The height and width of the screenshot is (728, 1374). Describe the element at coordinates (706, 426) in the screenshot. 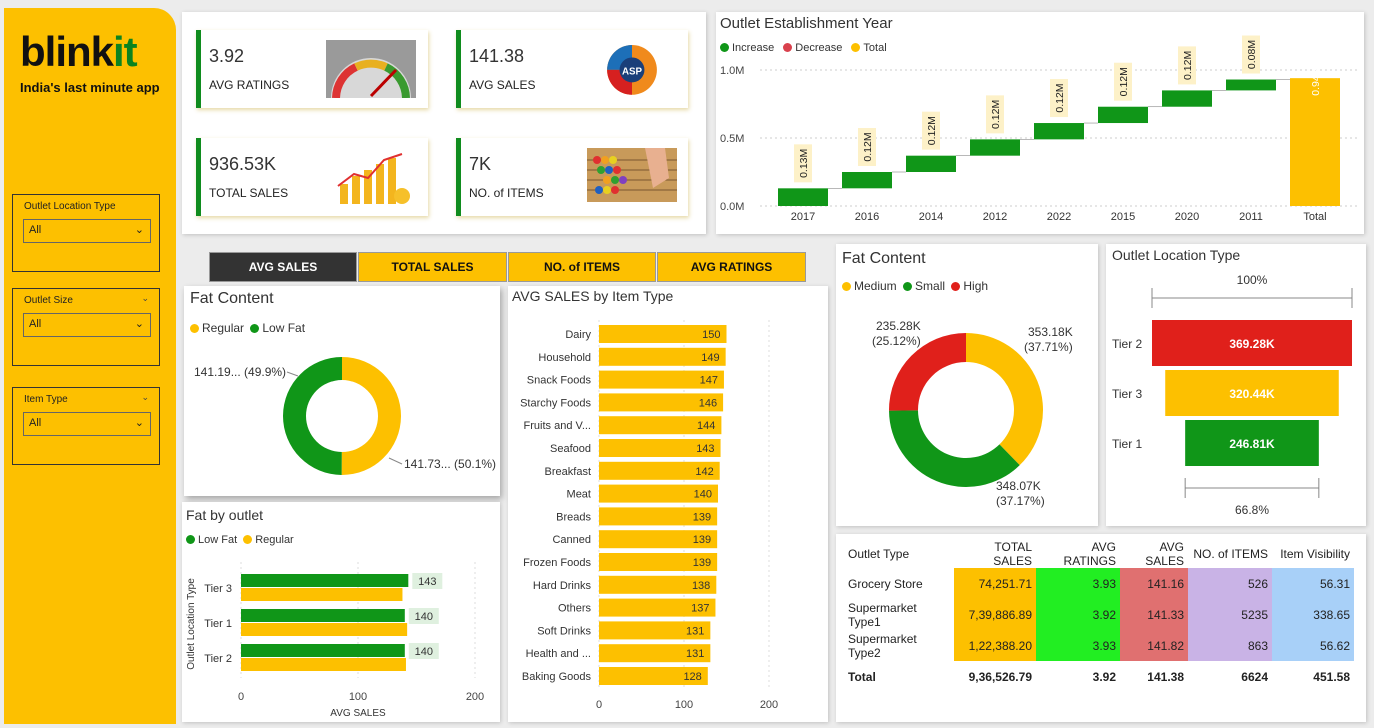

I see `data-label: 144` at that location.